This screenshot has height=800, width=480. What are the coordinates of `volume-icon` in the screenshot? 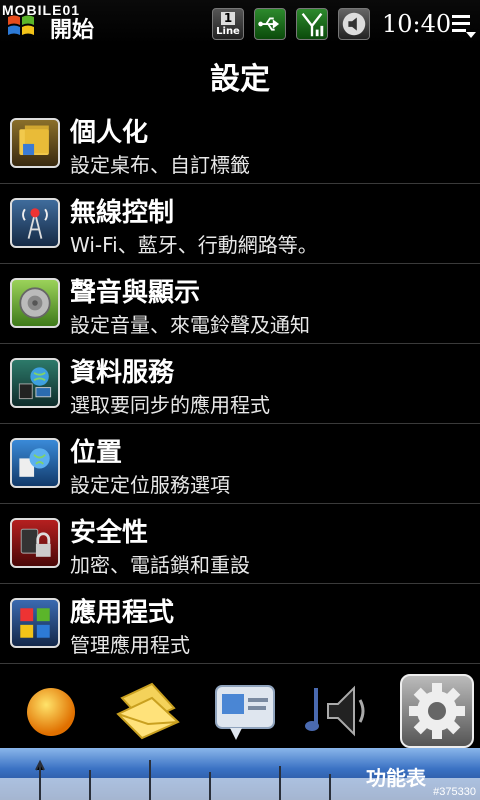 It's located at (354, 24).